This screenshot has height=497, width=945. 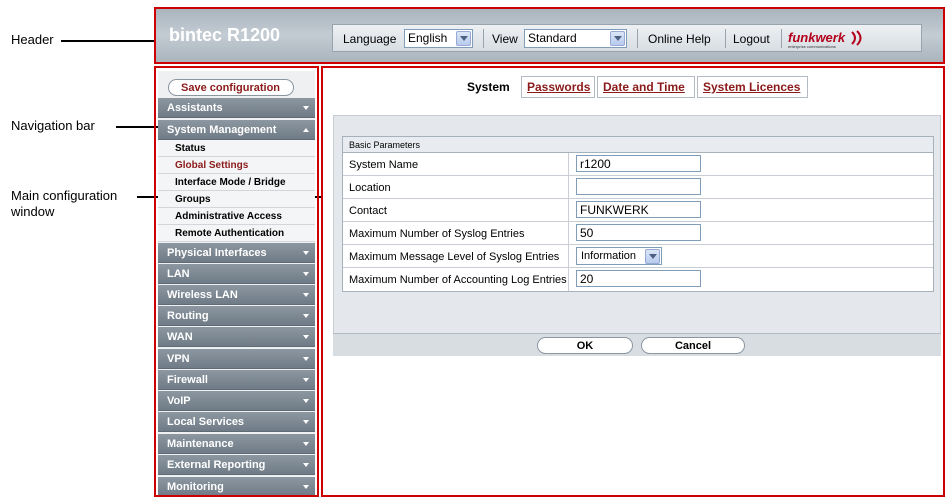 What do you see at coordinates (109, 41) in the screenshot?
I see `header-annotation-line` at bounding box center [109, 41].